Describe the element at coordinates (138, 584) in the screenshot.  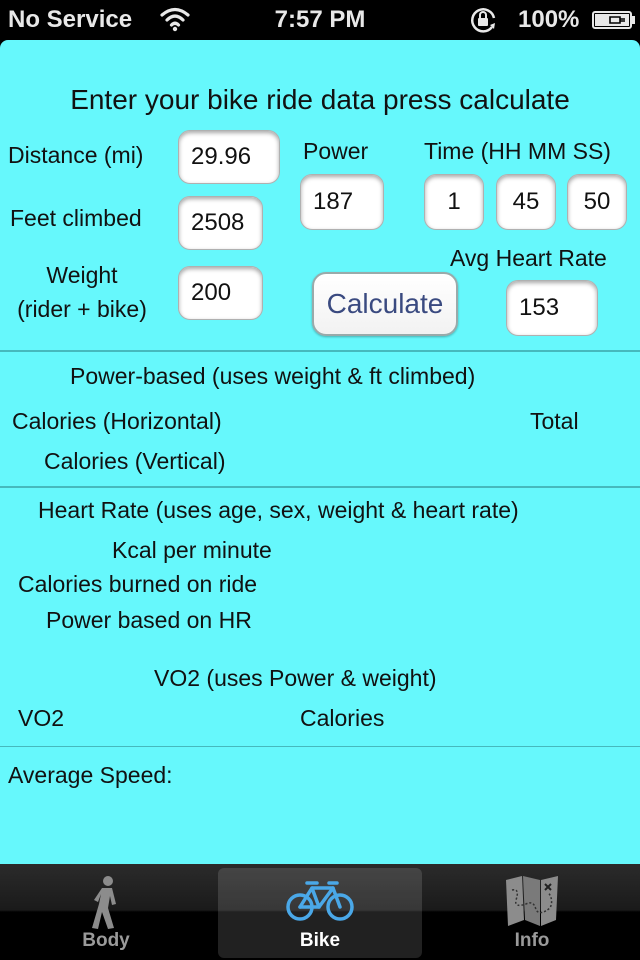
I see `calories-burned-label: Calories burned on ride` at that location.